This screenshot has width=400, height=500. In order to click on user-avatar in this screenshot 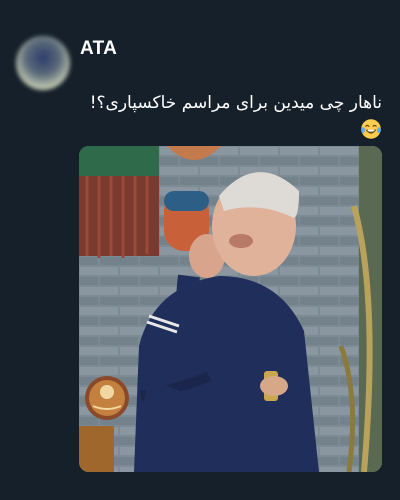, I will do `click(43, 63)`.